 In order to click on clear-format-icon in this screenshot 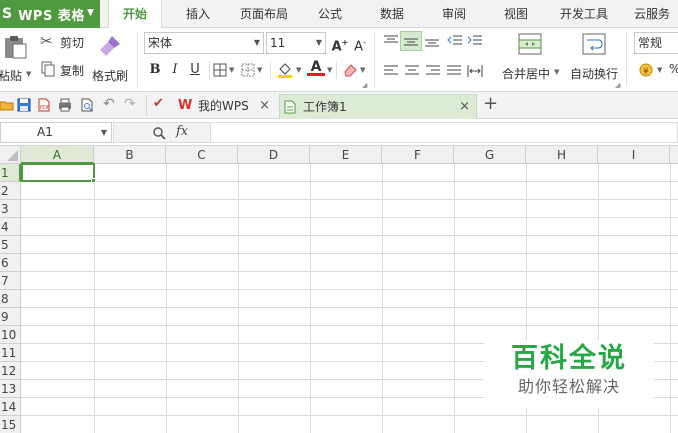, I will do `click(350, 70)`.